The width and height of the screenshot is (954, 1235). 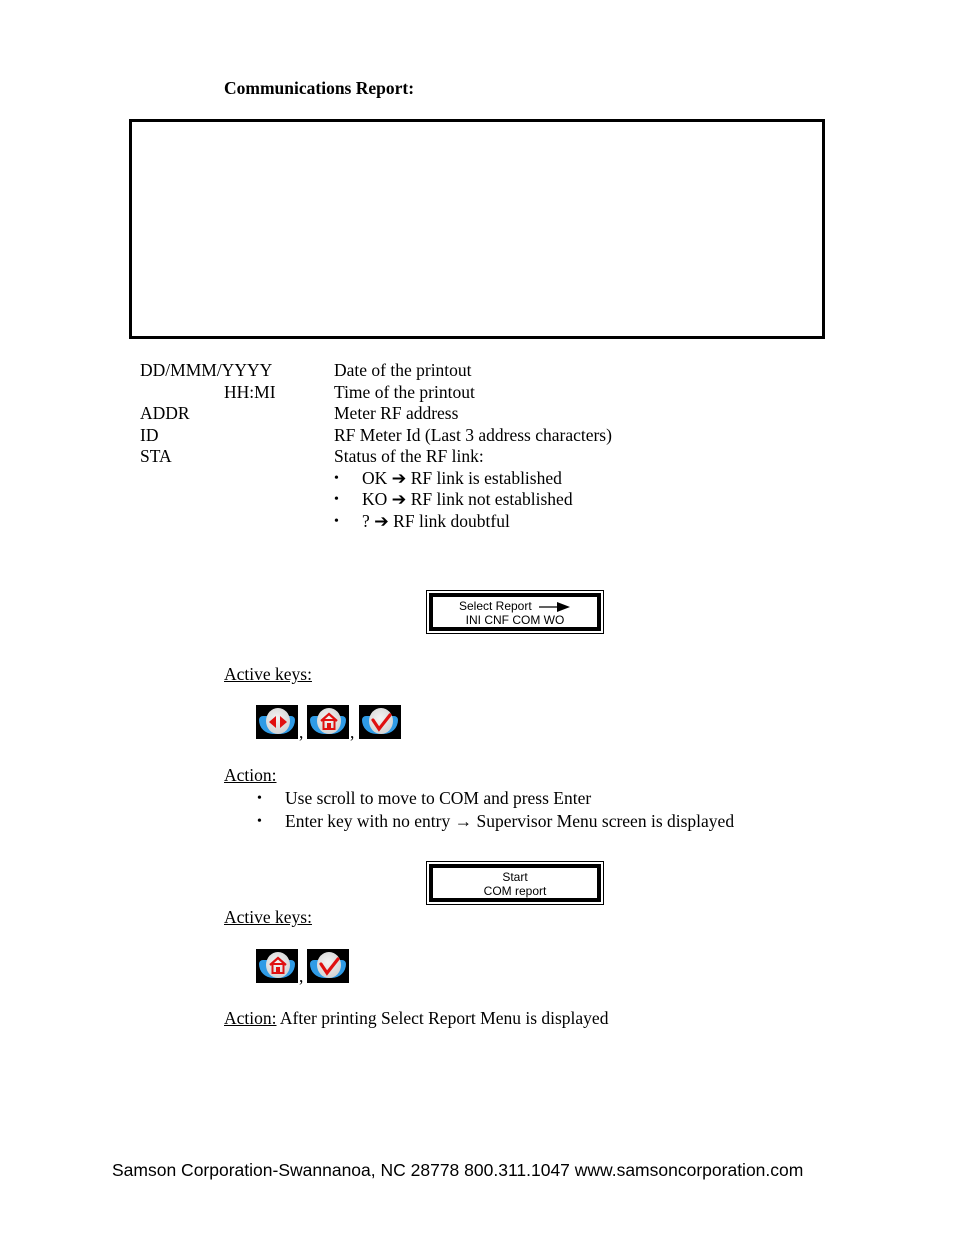 What do you see at coordinates (300, 457) in the screenshot?
I see `definition-row: STA Status of the RF link:` at bounding box center [300, 457].